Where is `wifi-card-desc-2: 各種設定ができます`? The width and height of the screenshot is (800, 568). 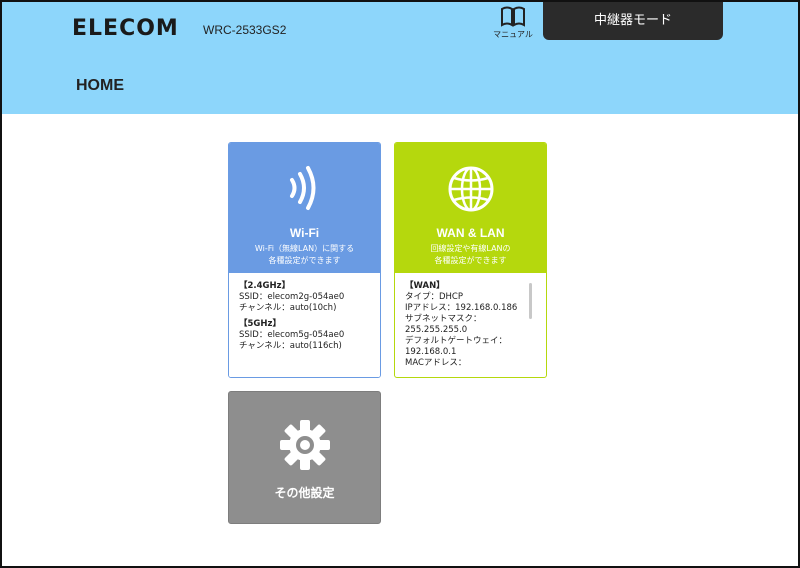
wifi-card-desc-2: 各種設定ができます is located at coordinates (304, 260).